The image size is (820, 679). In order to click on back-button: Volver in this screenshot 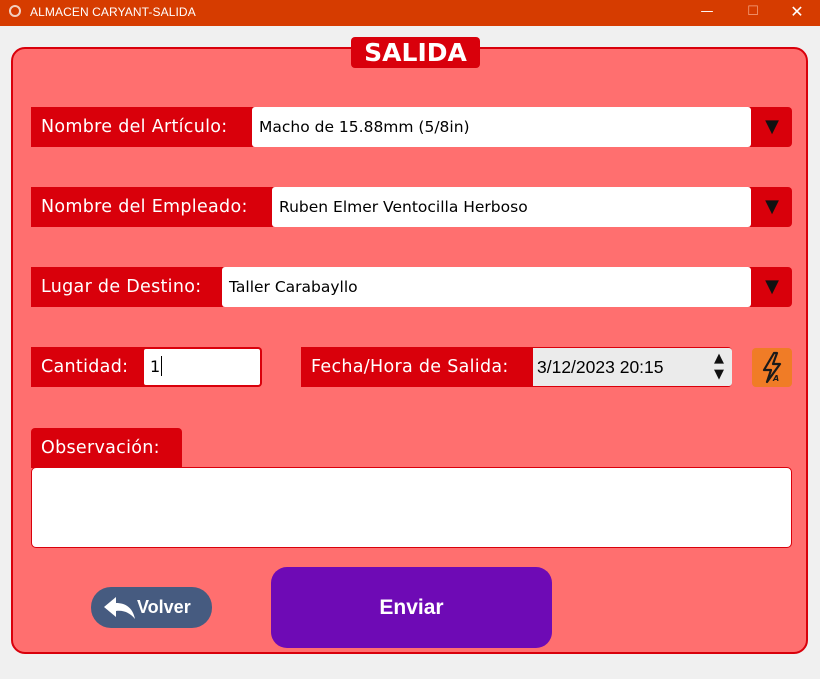, I will do `click(151, 607)`.